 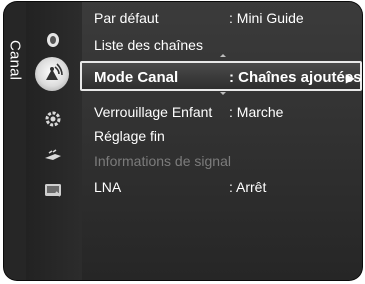 I want to click on menu-item-mode-canal: Mode Canal : Chaînes ajoutées ▶, so click(x=221, y=76).